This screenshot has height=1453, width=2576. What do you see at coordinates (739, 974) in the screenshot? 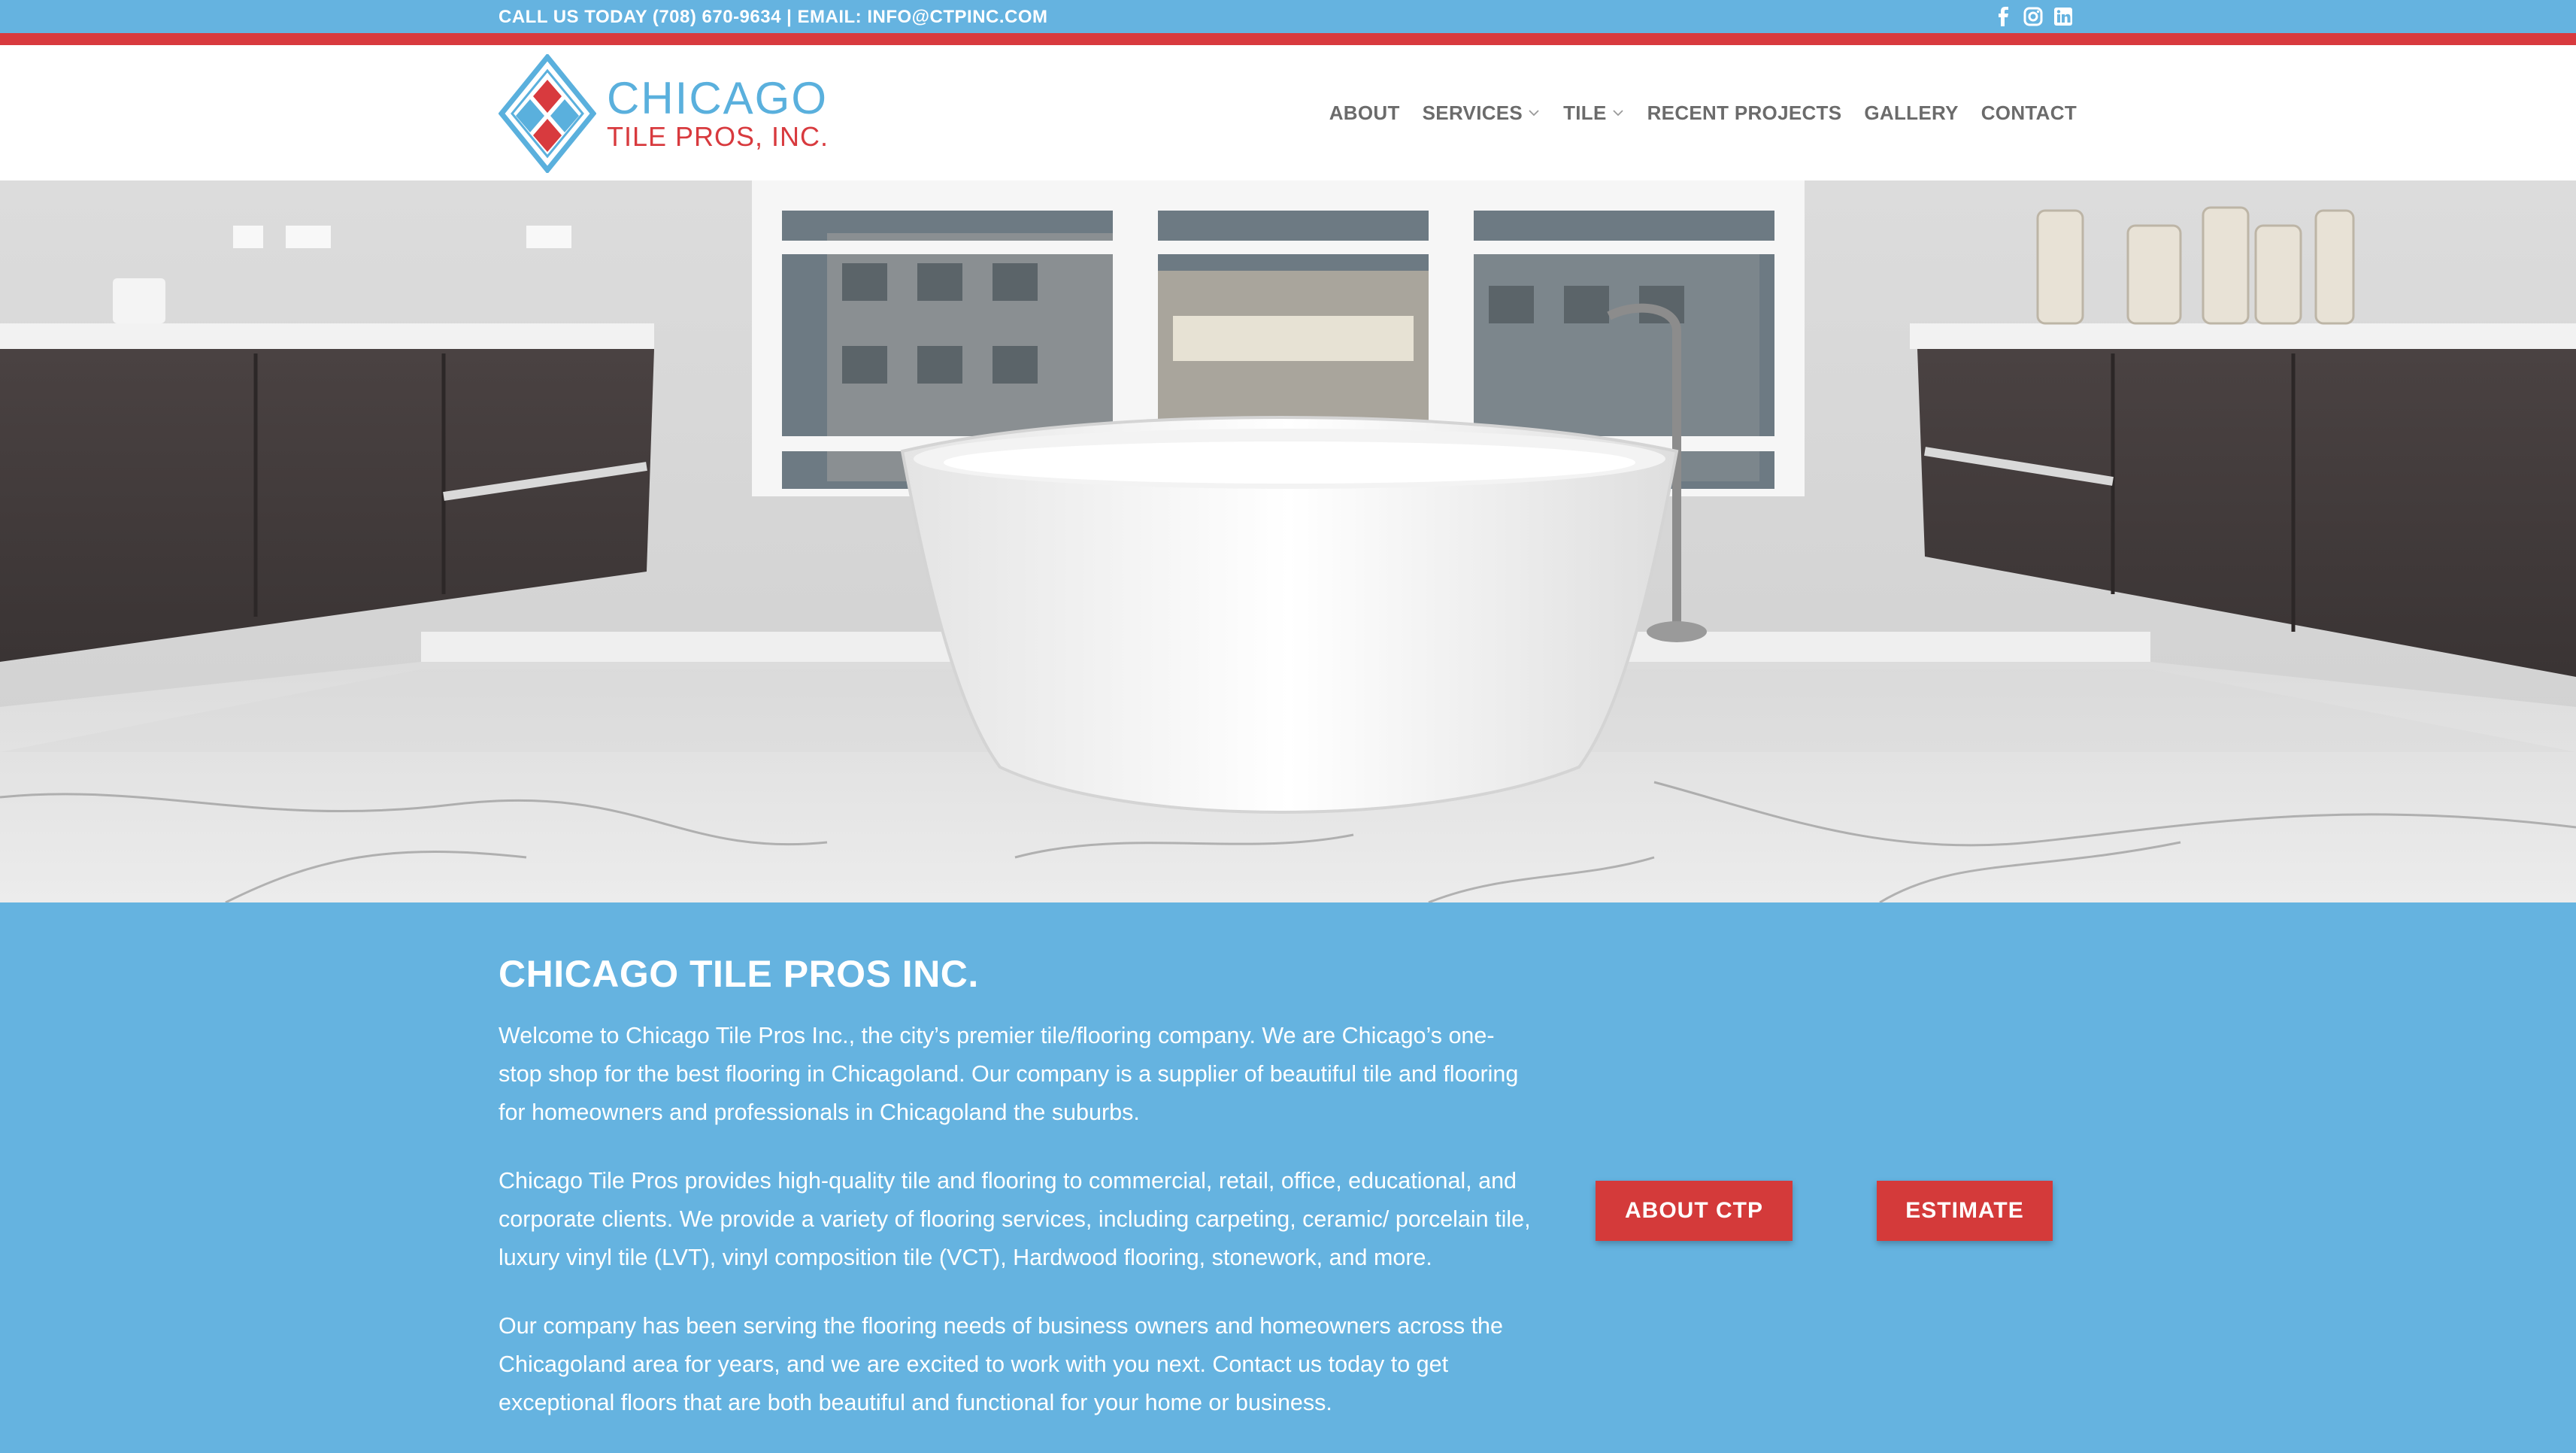
I see `section-title: CHICAGO TILE PROS INC.` at bounding box center [739, 974].